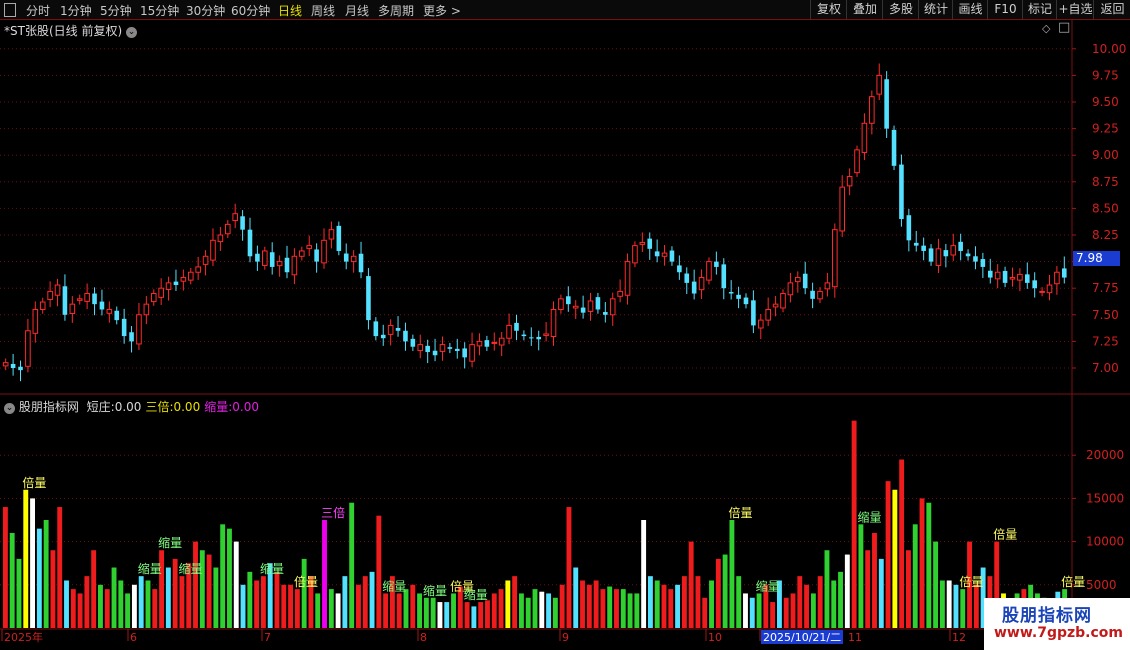 Image resolution: width=1130 pixels, height=650 pixels. Describe the element at coordinates (159, 10) in the screenshot. I see `period-tab-3: 15分钟` at that location.